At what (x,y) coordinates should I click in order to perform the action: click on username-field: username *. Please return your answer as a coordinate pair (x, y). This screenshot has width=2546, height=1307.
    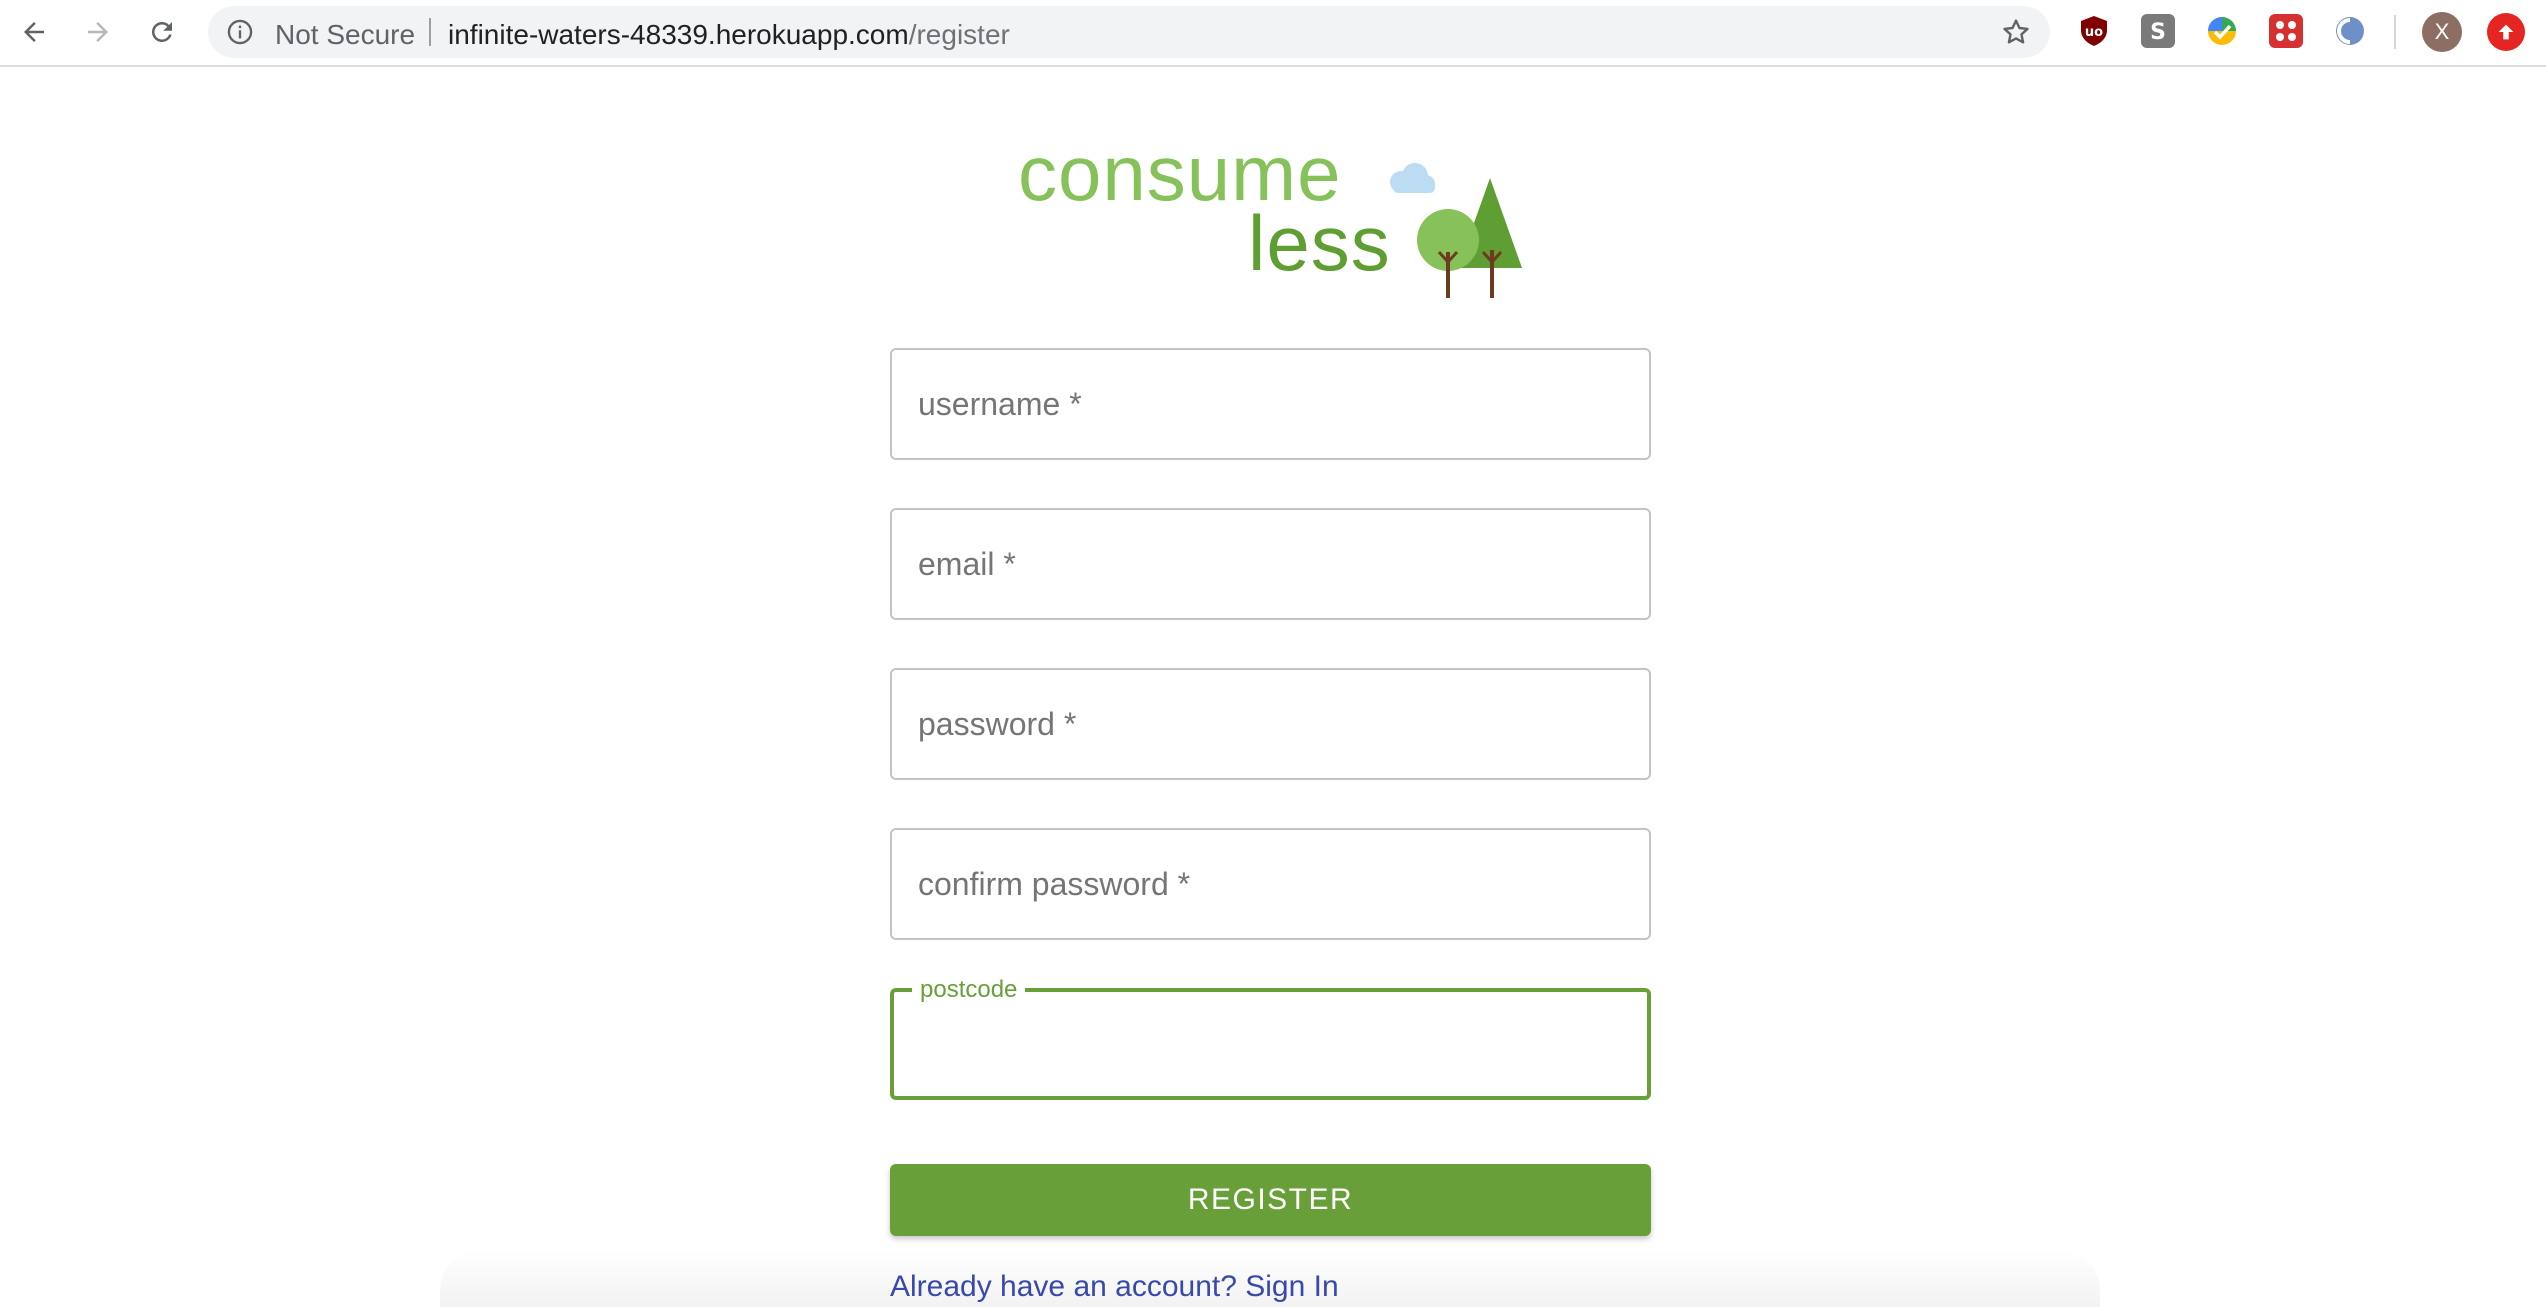
    Looking at the image, I should click on (1270, 404).